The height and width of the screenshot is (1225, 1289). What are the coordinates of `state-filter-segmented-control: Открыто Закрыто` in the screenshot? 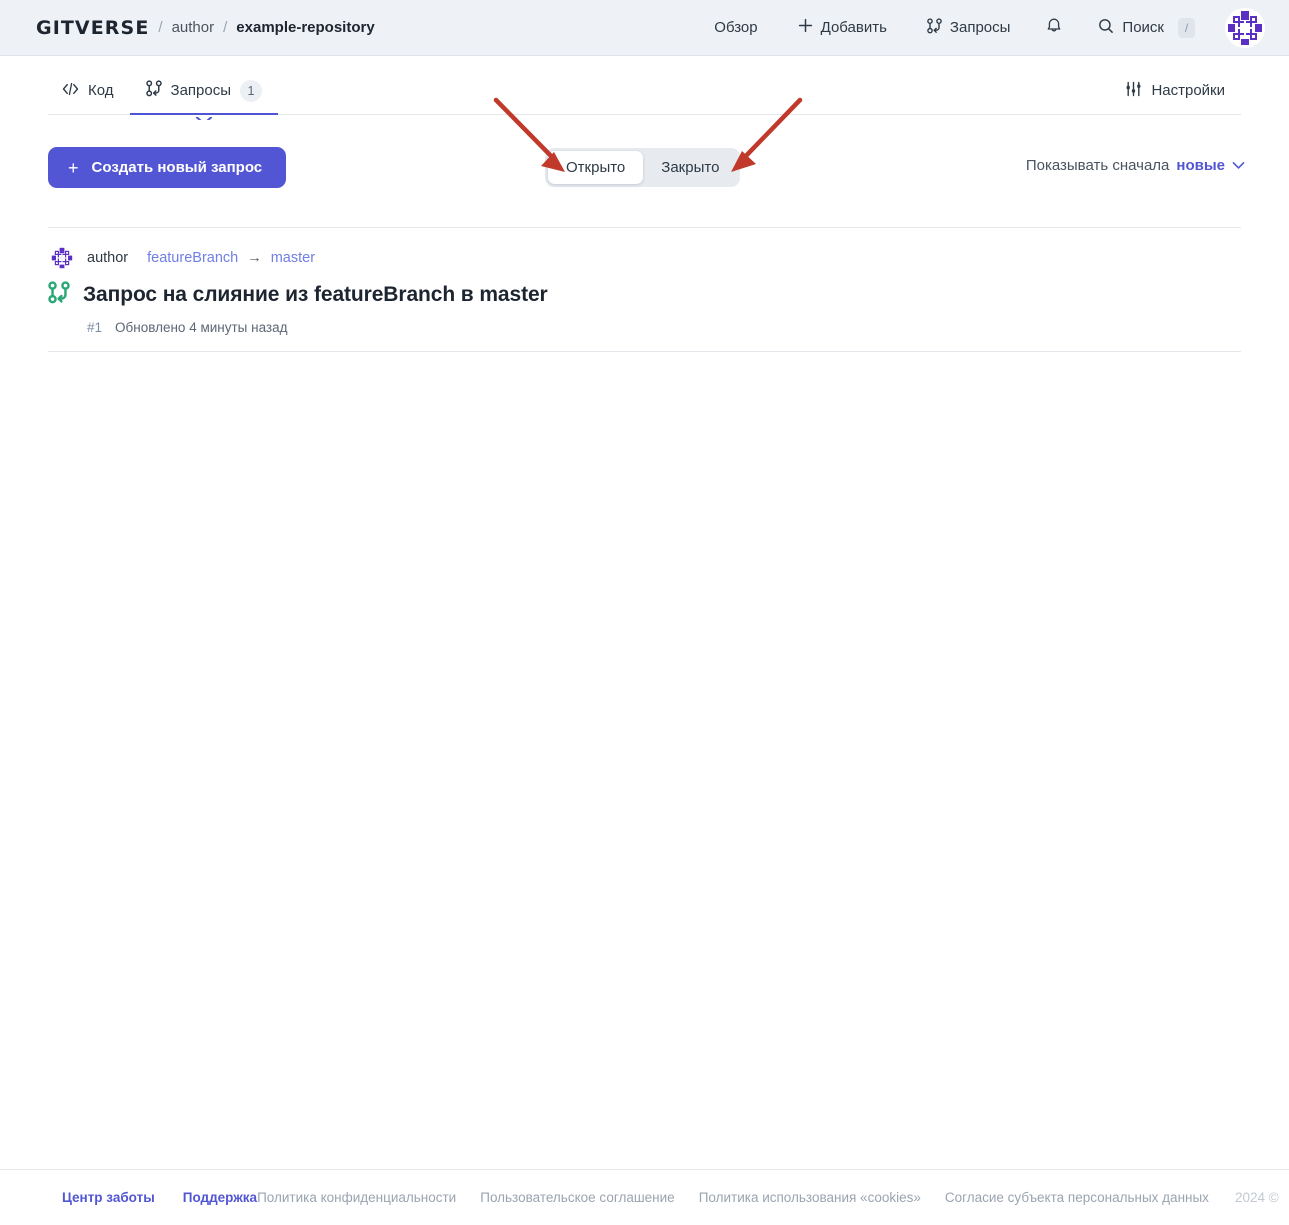 It's located at (643, 167).